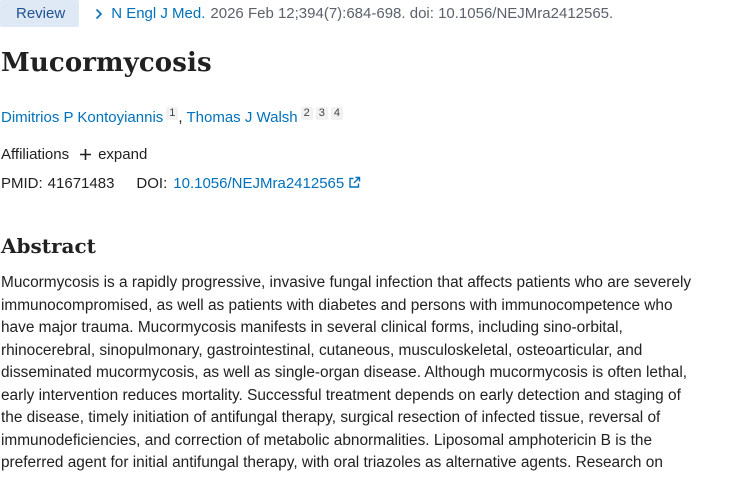 Image resolution: width=750 pixels, height=500 pixels. I want to click on doi-link: 10.1056/NEJMra2412565, so click(267, 183).